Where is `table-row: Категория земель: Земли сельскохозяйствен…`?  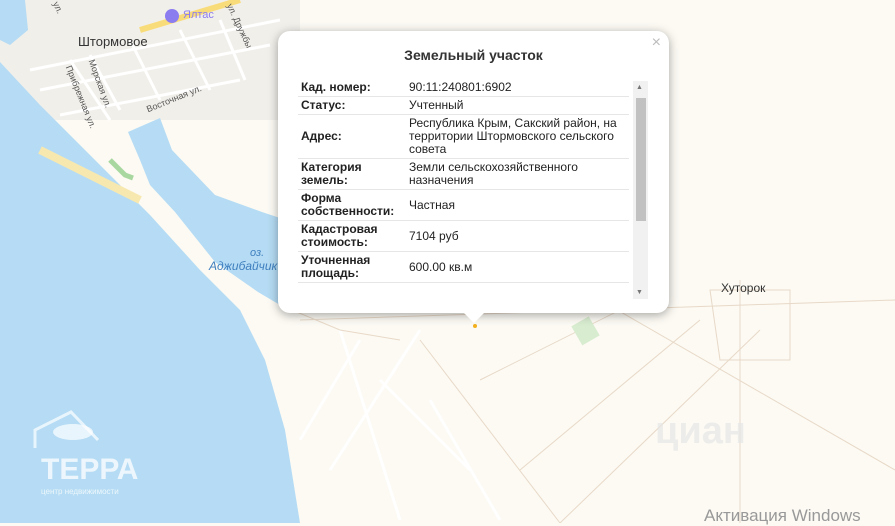
table-row: Категория земель: Земли сельскохозяйствен… is located at coordinates (463, 174).